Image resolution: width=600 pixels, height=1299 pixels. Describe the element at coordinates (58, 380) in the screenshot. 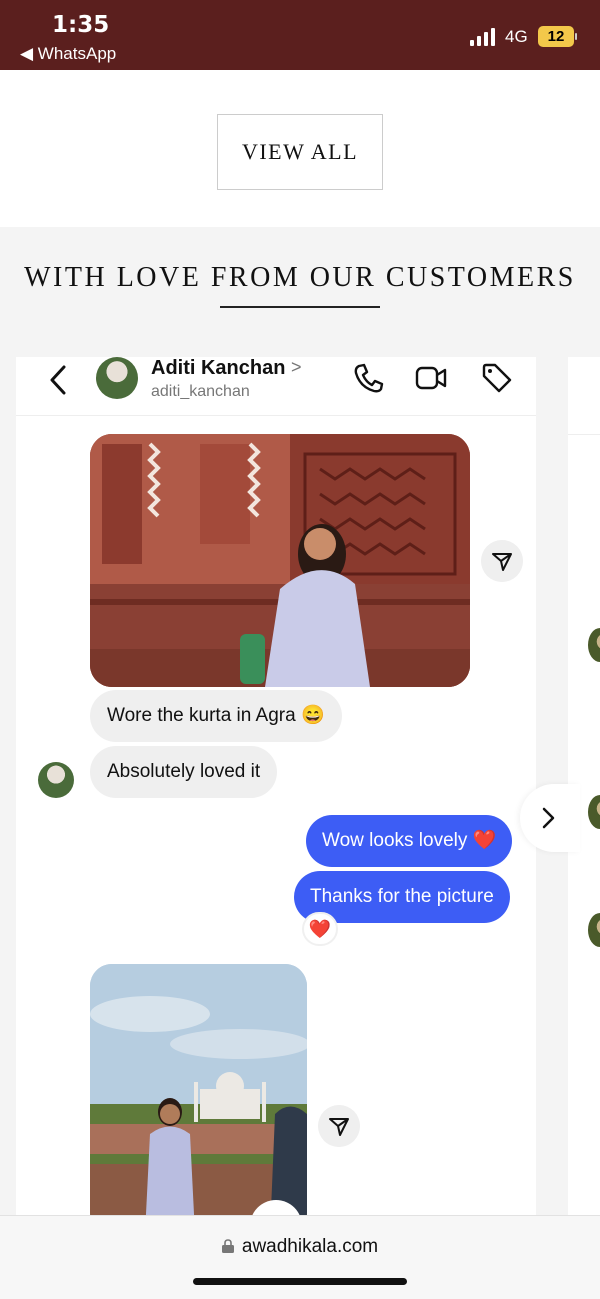

I see `chevron-left-icon` at that location.